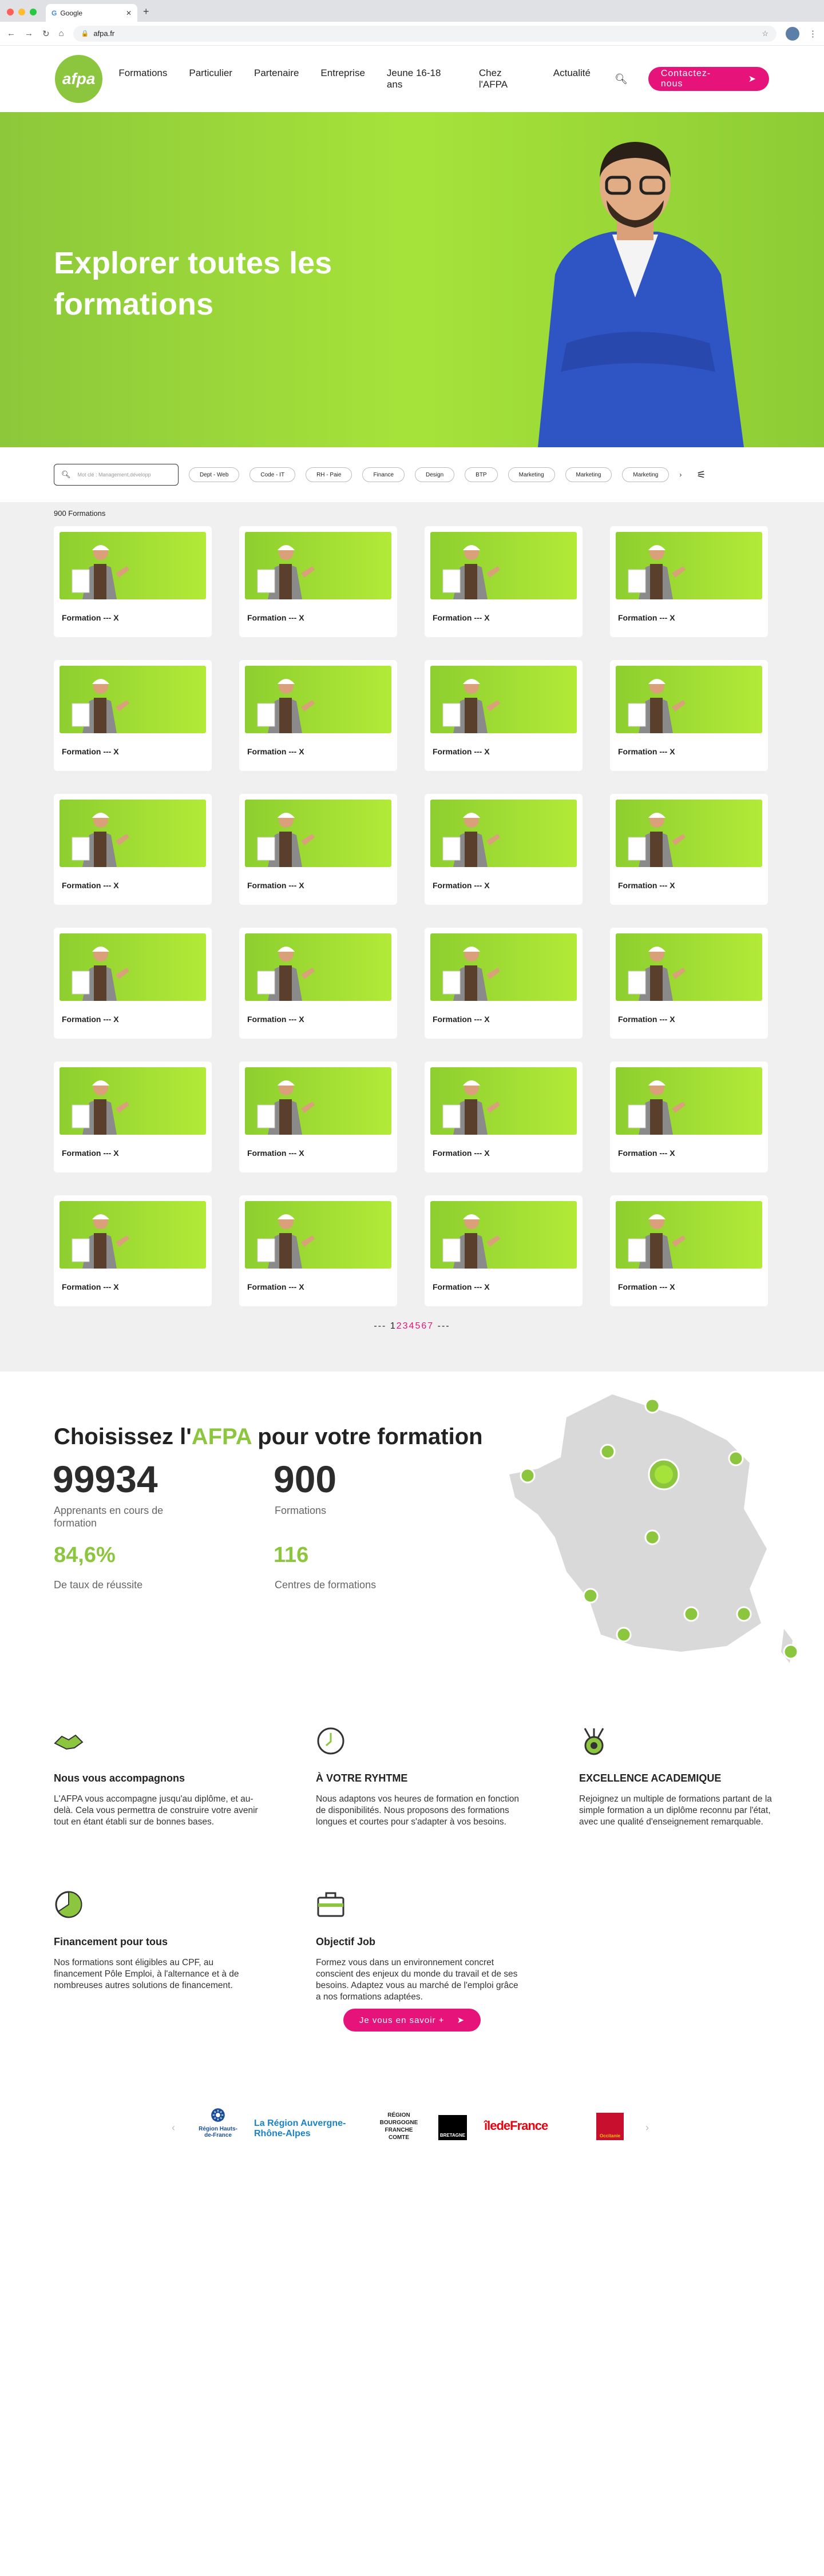  I want to click on page-link: 3, so click(406, 1326).